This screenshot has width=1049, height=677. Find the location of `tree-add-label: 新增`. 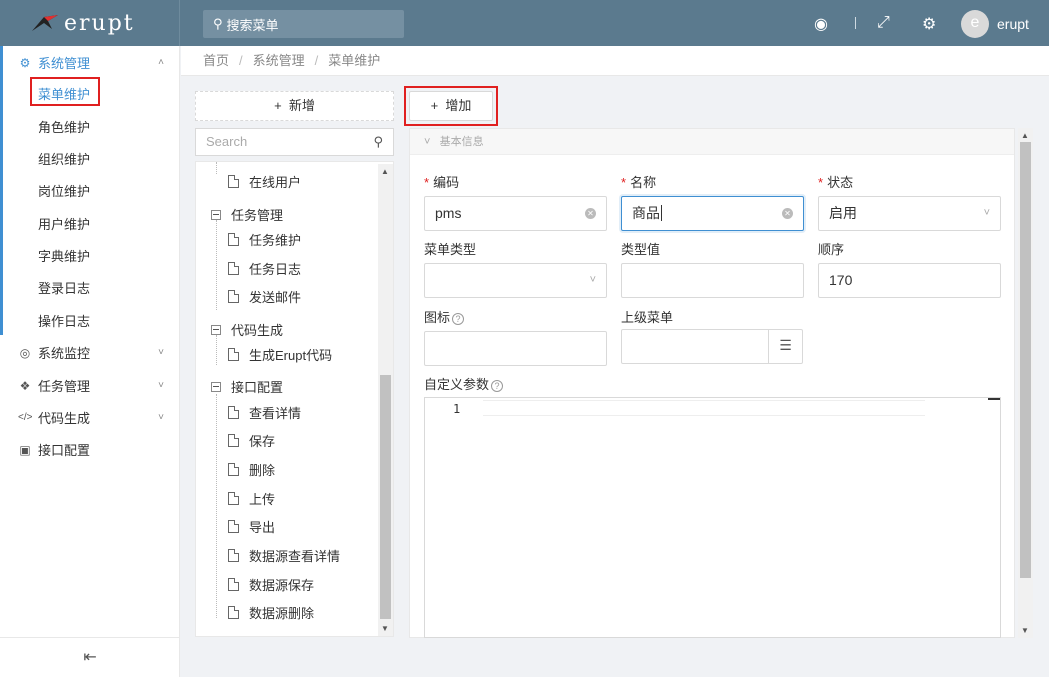

tree-add-label: 新增 is located at coordinates (301, 105).